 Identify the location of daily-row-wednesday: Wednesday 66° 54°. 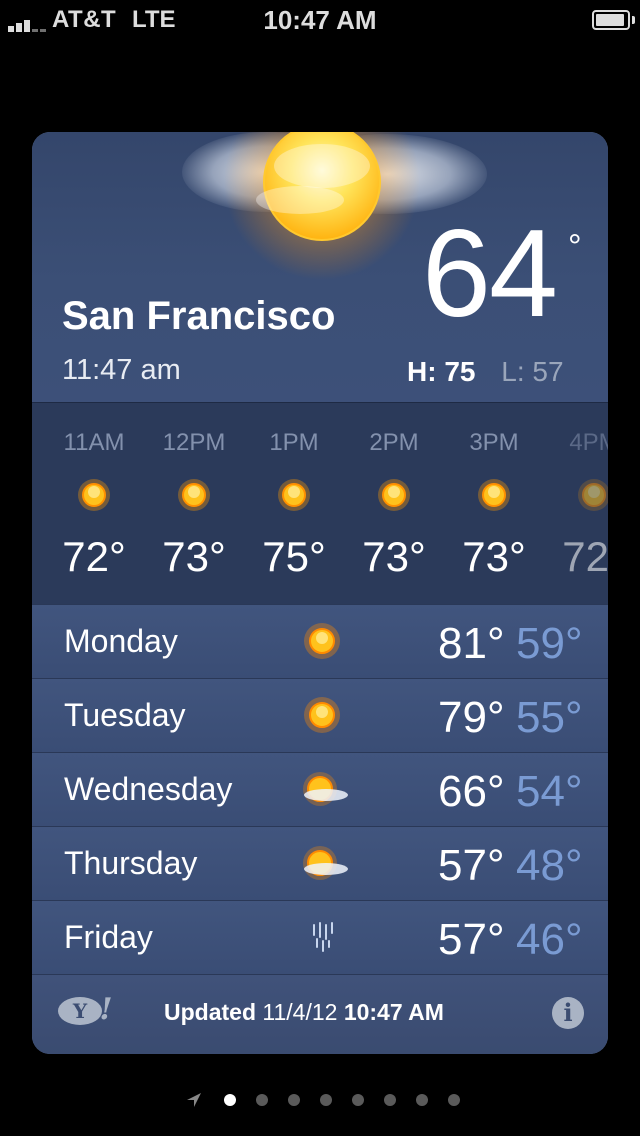
(320, 789).